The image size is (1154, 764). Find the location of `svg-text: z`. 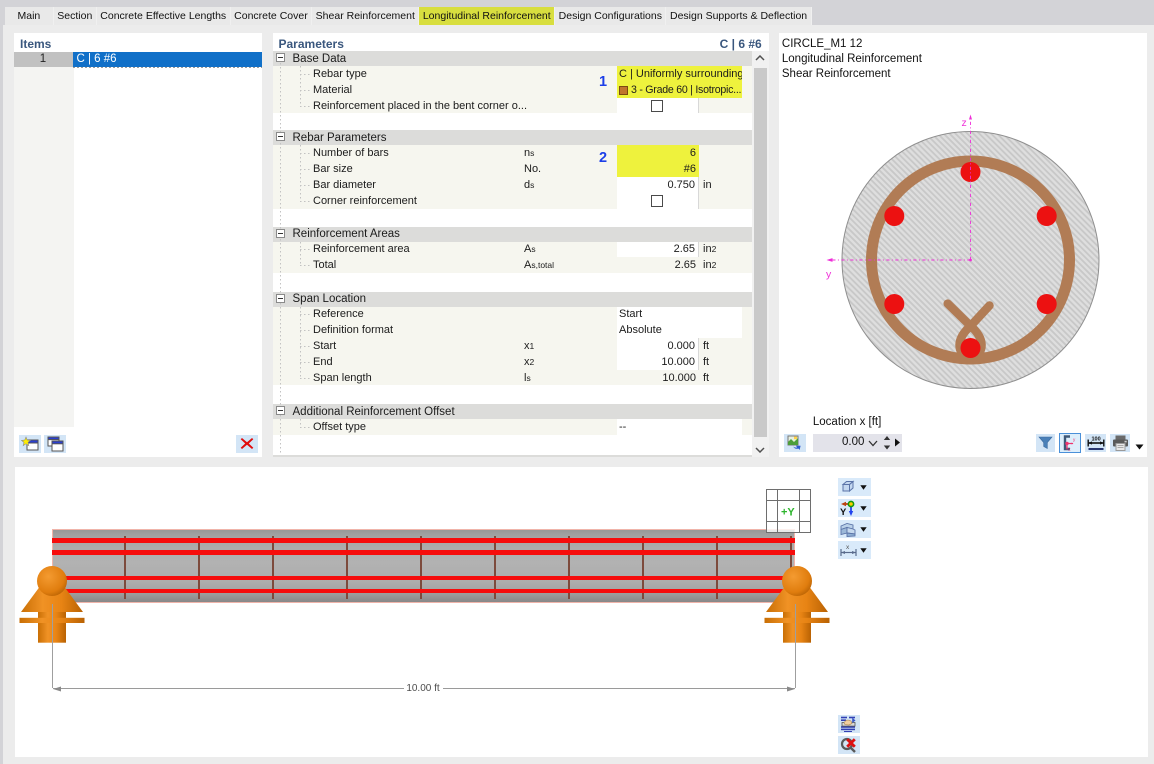

svg-text: z is located at coordinates (963, 123).